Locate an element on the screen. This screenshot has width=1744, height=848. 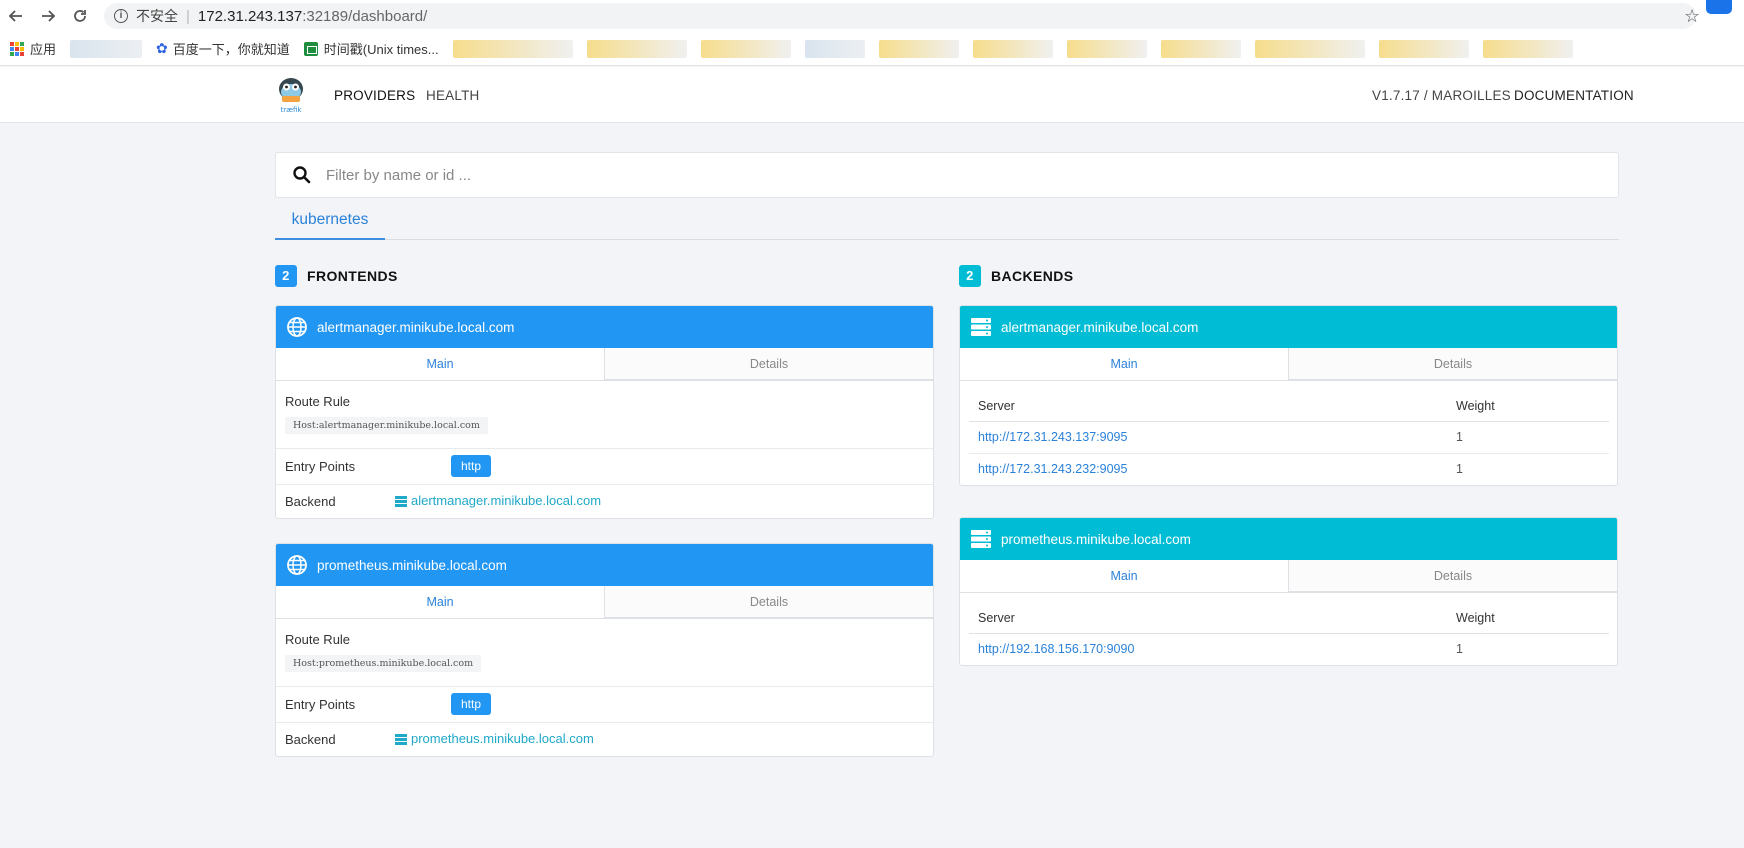
extension-icon is located at coordinates (1719, 7).